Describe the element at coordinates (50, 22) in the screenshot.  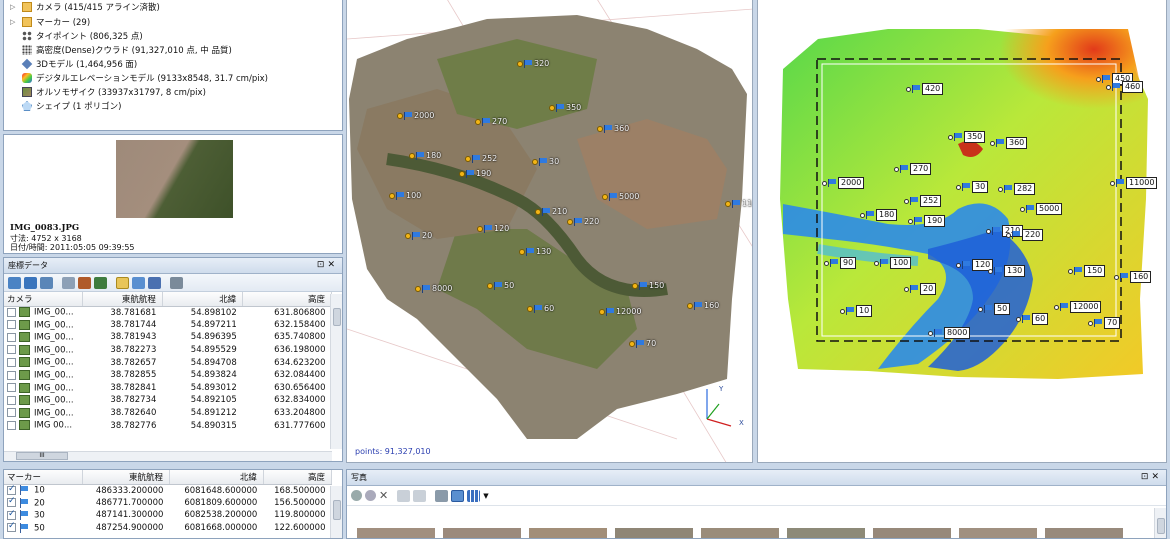
I see `tree-item-markers: ▷ マーカー (29)` at that location.